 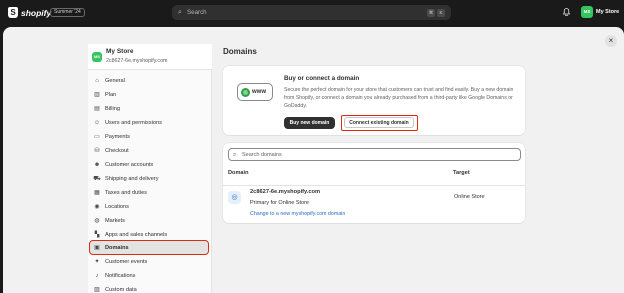 What do you see at coordinates (587, 12) in the screenshot?
I see `avatar: MS` at bounding box center [587, 12].